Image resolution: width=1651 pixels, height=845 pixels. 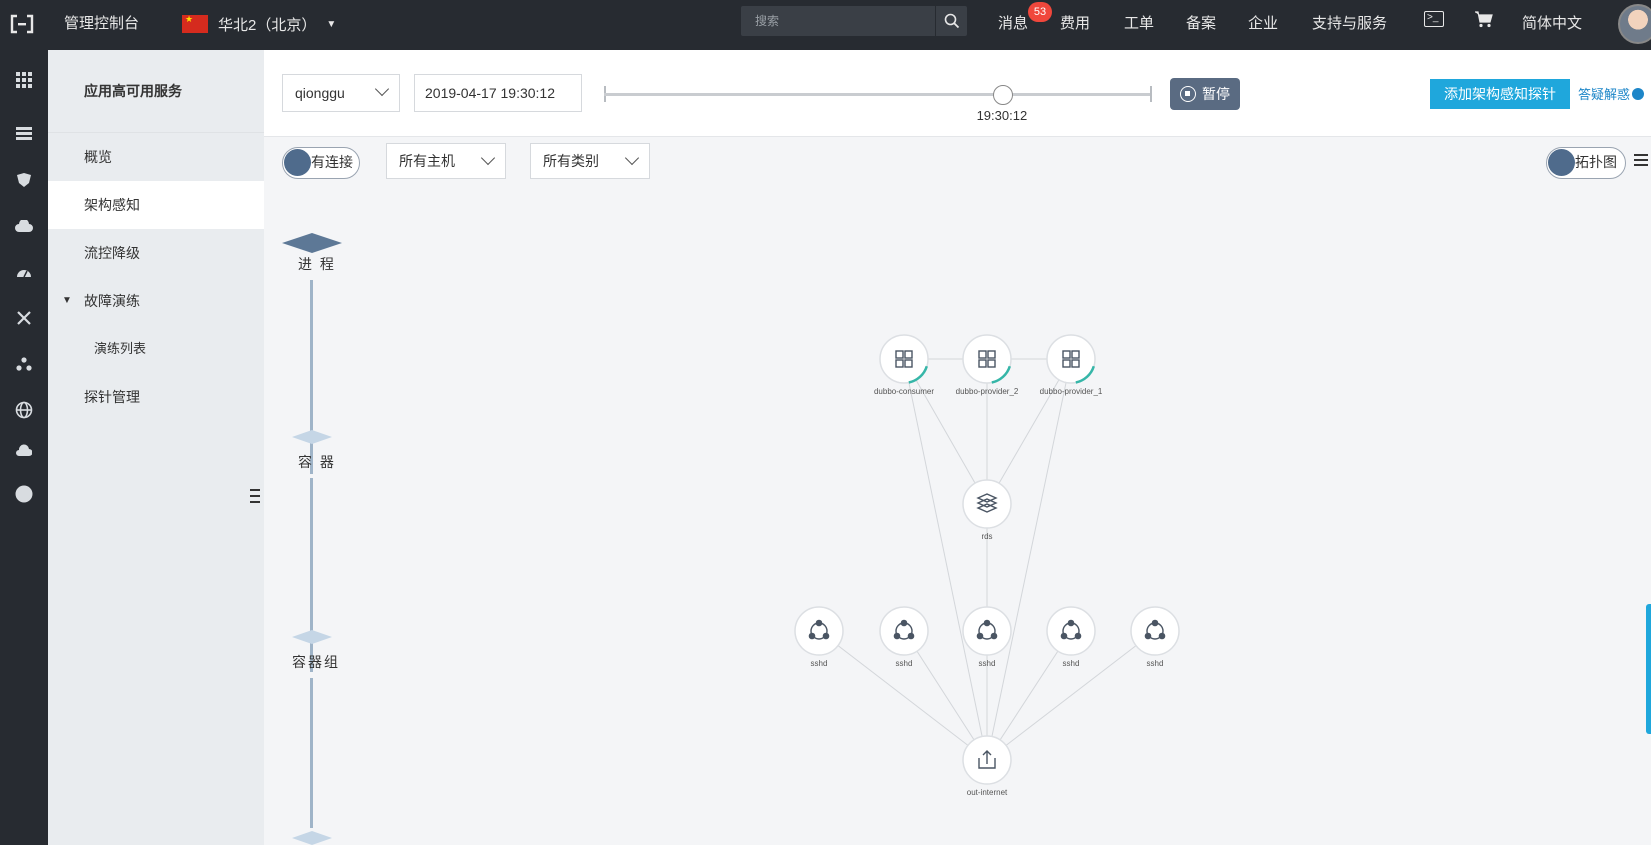 What do you see at coordinates (267, 25) in the screenshot?
I see `region-label: 华北2（北京）` at bounding box center [267, 25].